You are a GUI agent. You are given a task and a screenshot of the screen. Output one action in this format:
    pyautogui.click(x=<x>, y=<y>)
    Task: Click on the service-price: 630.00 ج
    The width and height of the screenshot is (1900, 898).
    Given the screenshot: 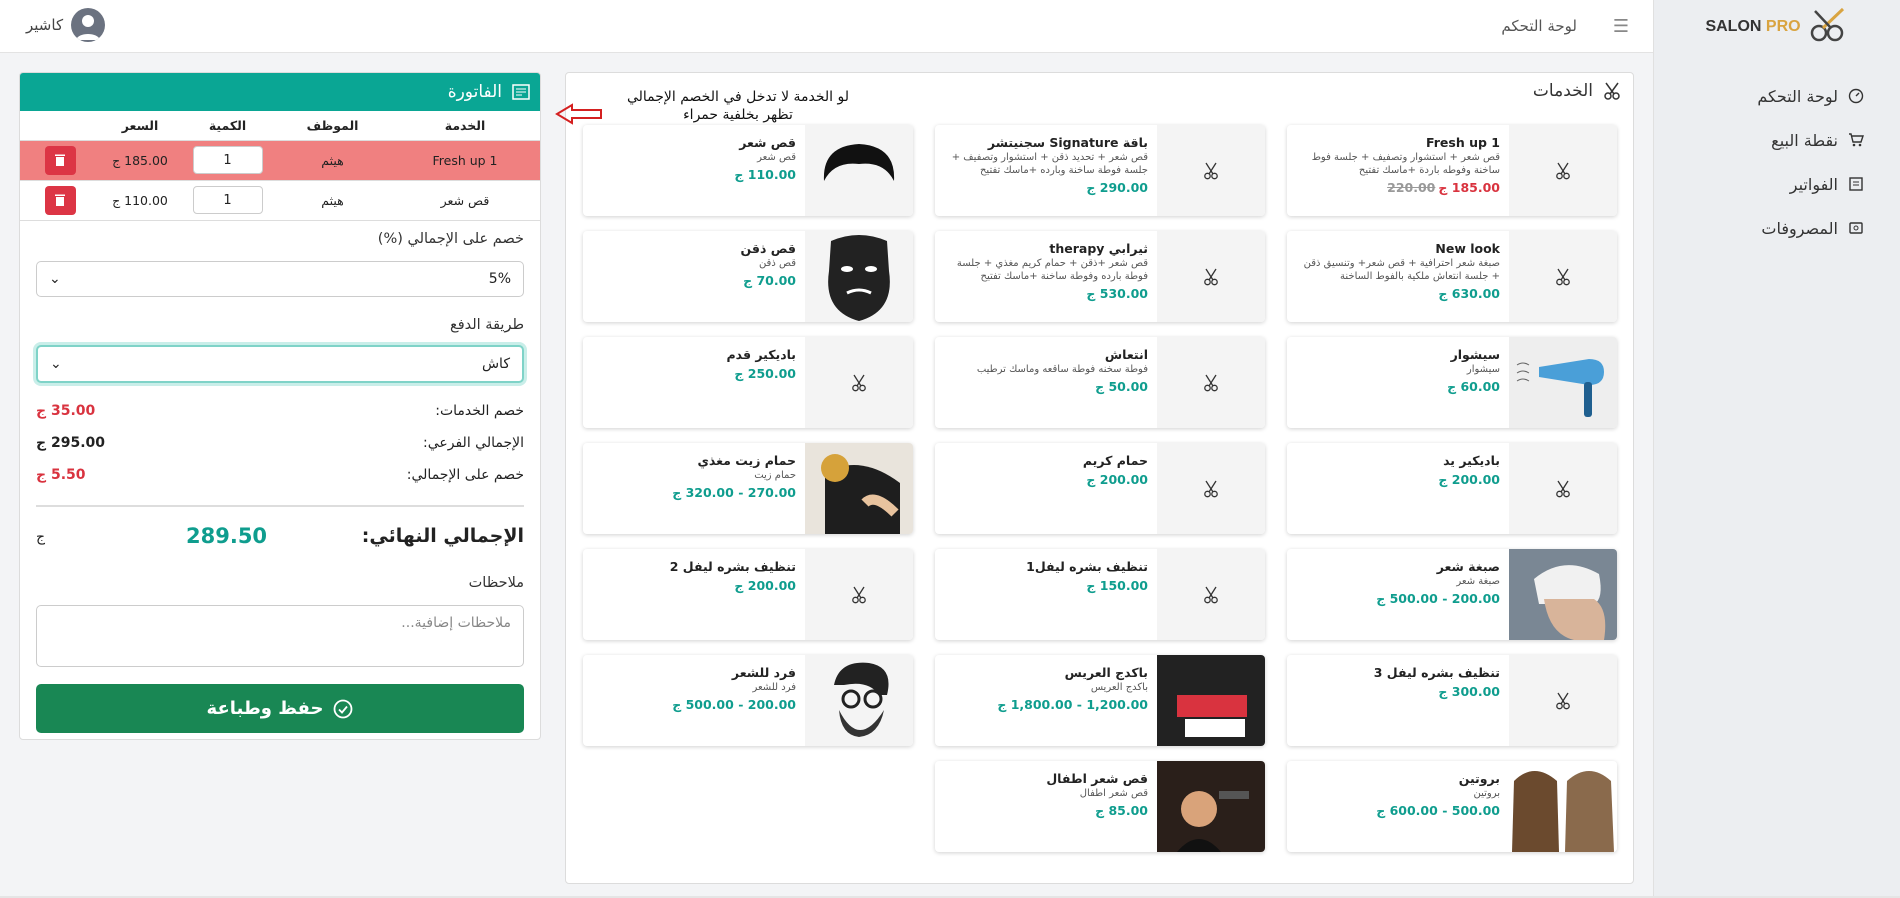 What is the action you would take?
    pyautogui.click(x=1469, y=293)
    